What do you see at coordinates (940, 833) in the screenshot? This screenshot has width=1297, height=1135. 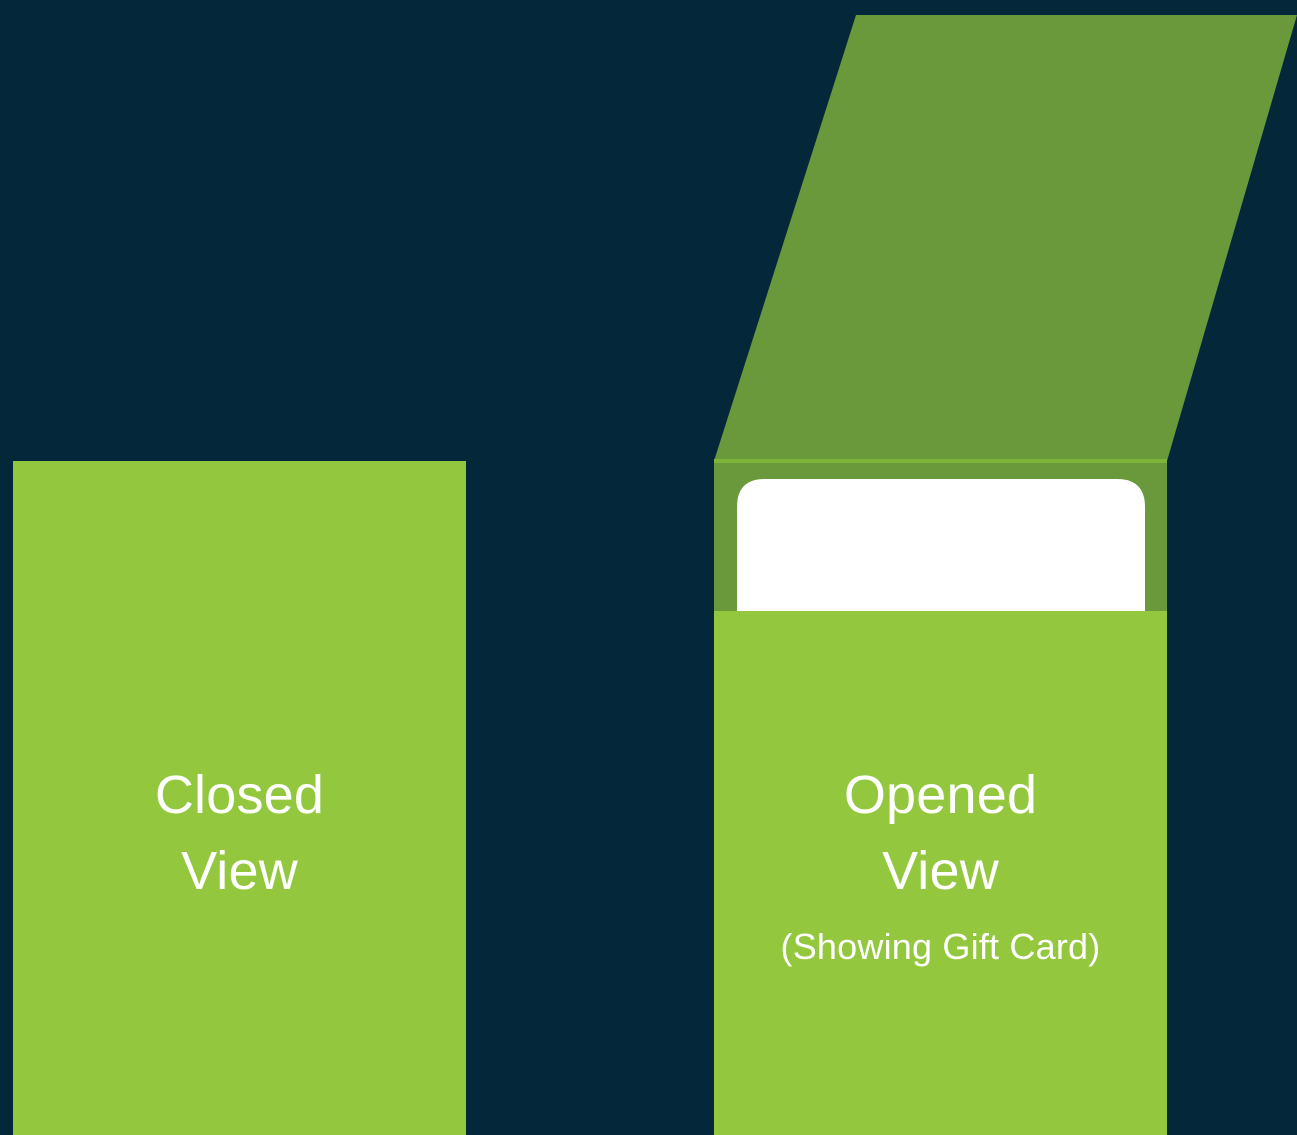 I see `opened-view-label: Opened View` at bounding box center [940, 833].